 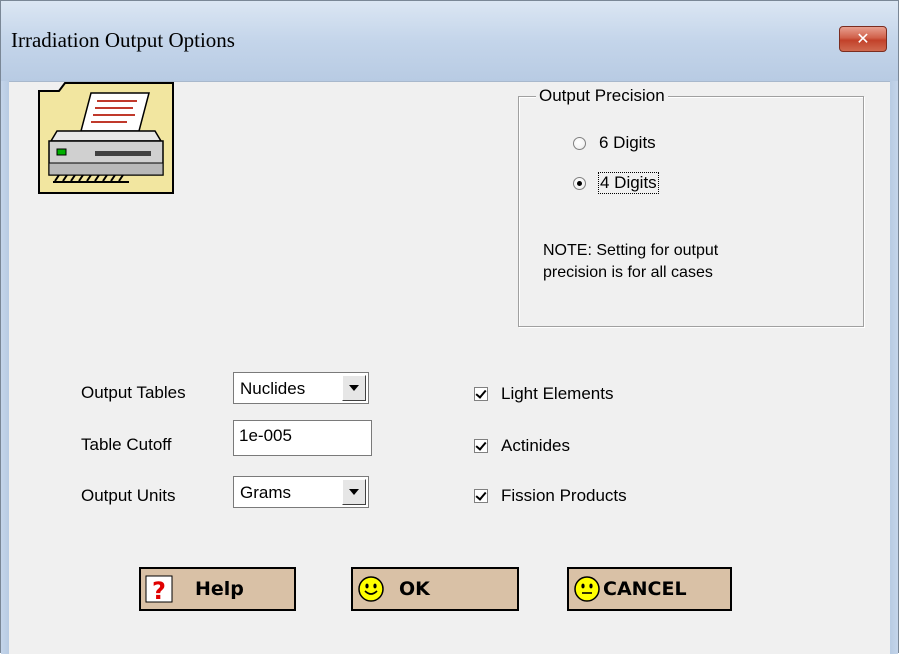 What do you see at coordinates (371, 589) in the screenshot?
I see `smiley-face-icon` at bounding box center [371, 589].